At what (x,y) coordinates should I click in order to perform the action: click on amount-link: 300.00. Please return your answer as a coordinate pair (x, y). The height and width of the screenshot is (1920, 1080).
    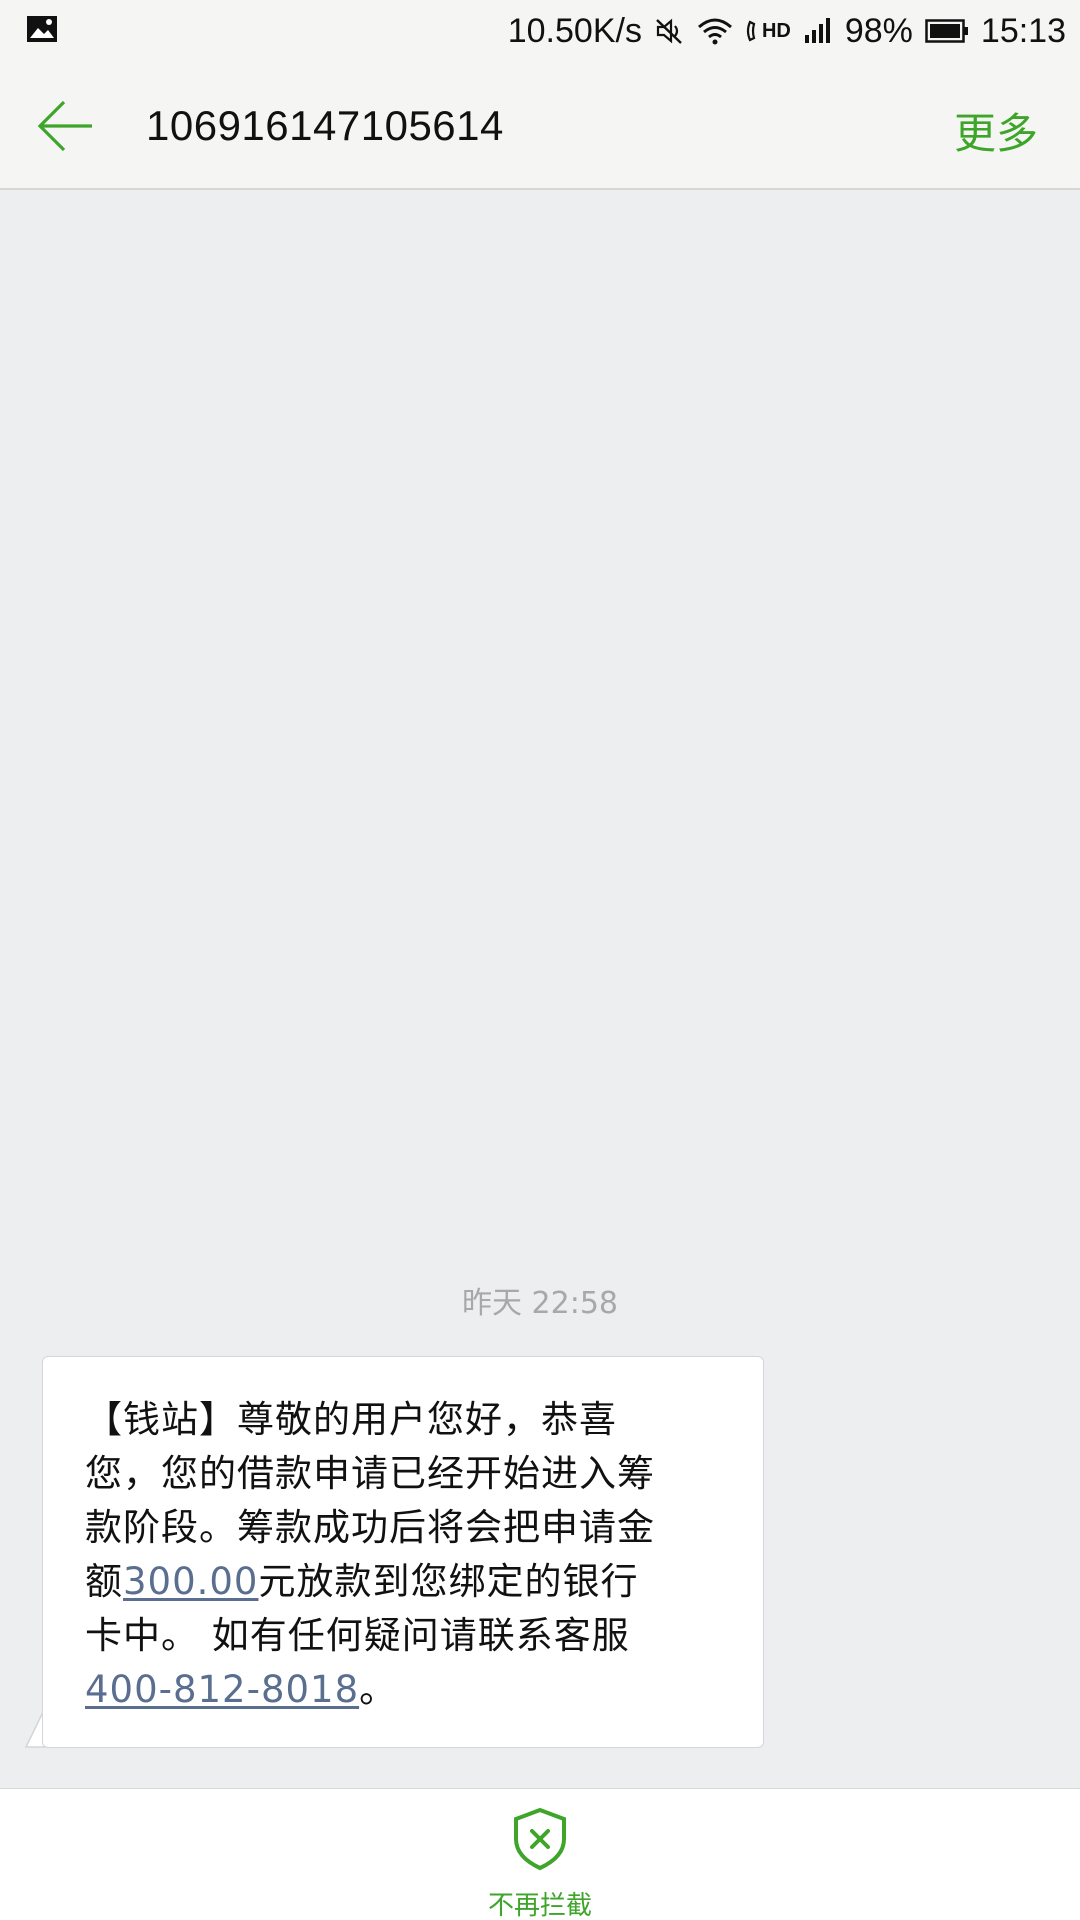
    Looking at the image, I should click on (190, 1581).